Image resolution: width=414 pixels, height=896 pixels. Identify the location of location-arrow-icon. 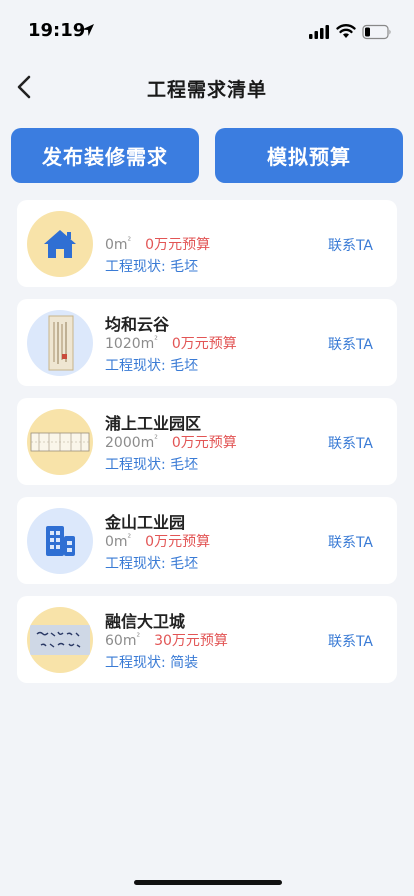
(88, 30).